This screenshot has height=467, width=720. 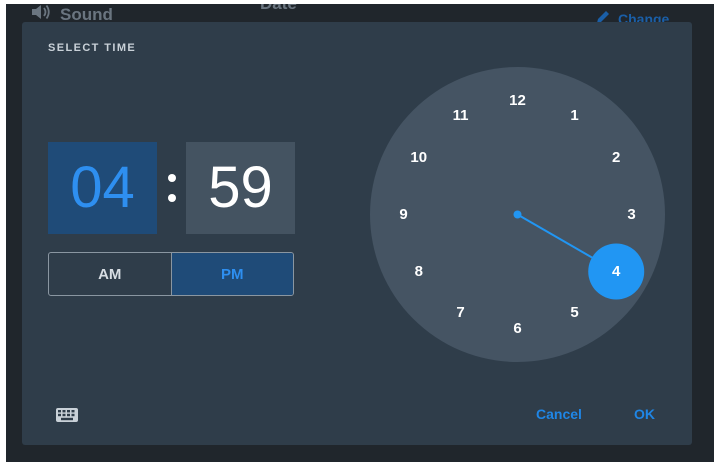 What do you see at coordinates (575, 116) in the screenshot?
I see `clock-number-1: 1` at bounding box center [575, 116].